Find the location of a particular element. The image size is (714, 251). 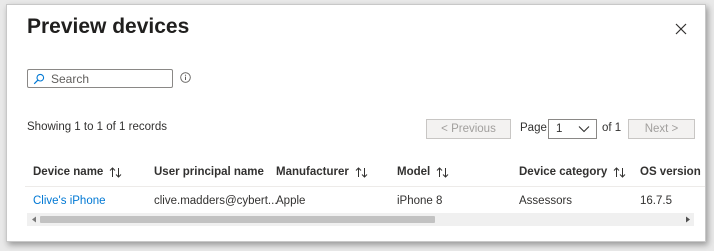

device-category-cell: Assessors is located at coordinates (546, 201).